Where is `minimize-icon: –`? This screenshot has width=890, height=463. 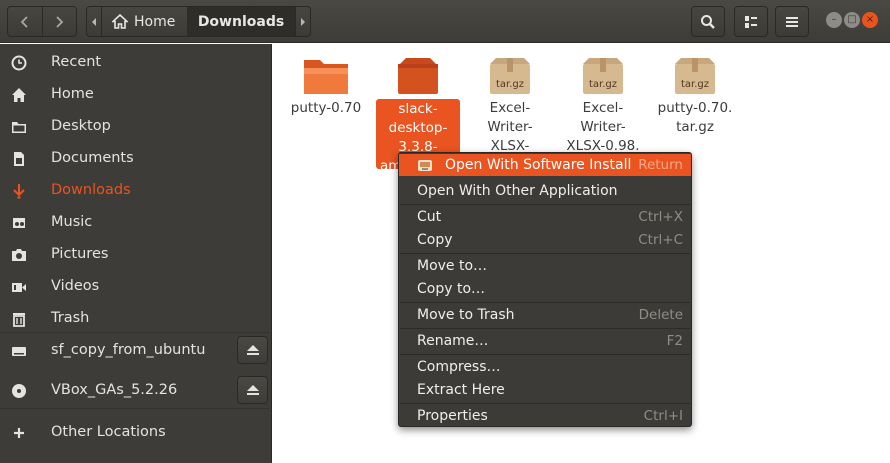 minimize-icon: – is located at coordinates (834, 19).